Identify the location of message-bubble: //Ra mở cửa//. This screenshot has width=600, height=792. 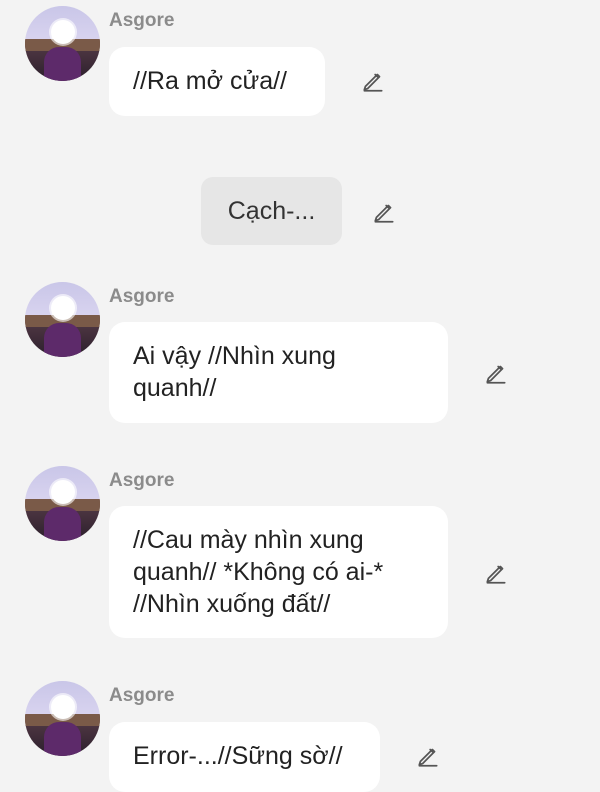
(217, 81).